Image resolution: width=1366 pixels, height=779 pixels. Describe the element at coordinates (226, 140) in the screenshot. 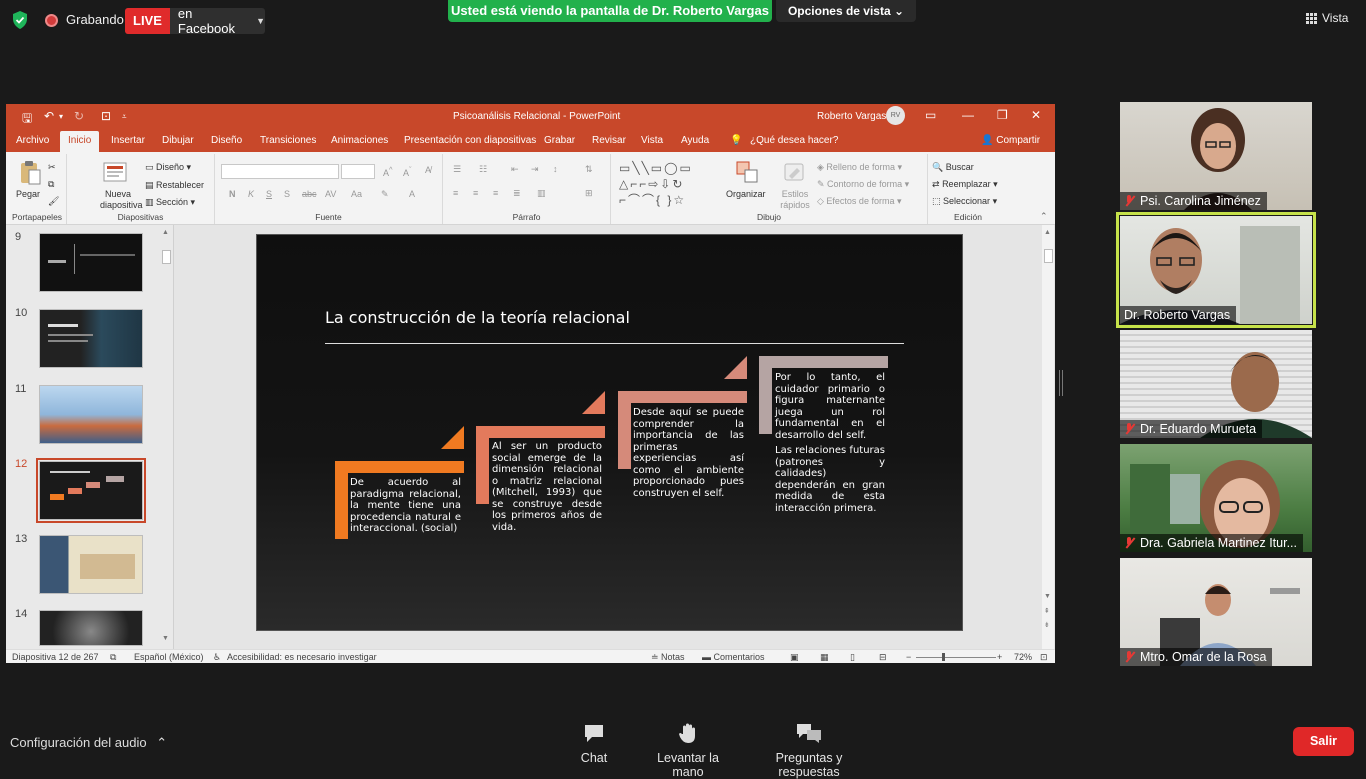

I see `tab-diseno: Diseño` at that location.